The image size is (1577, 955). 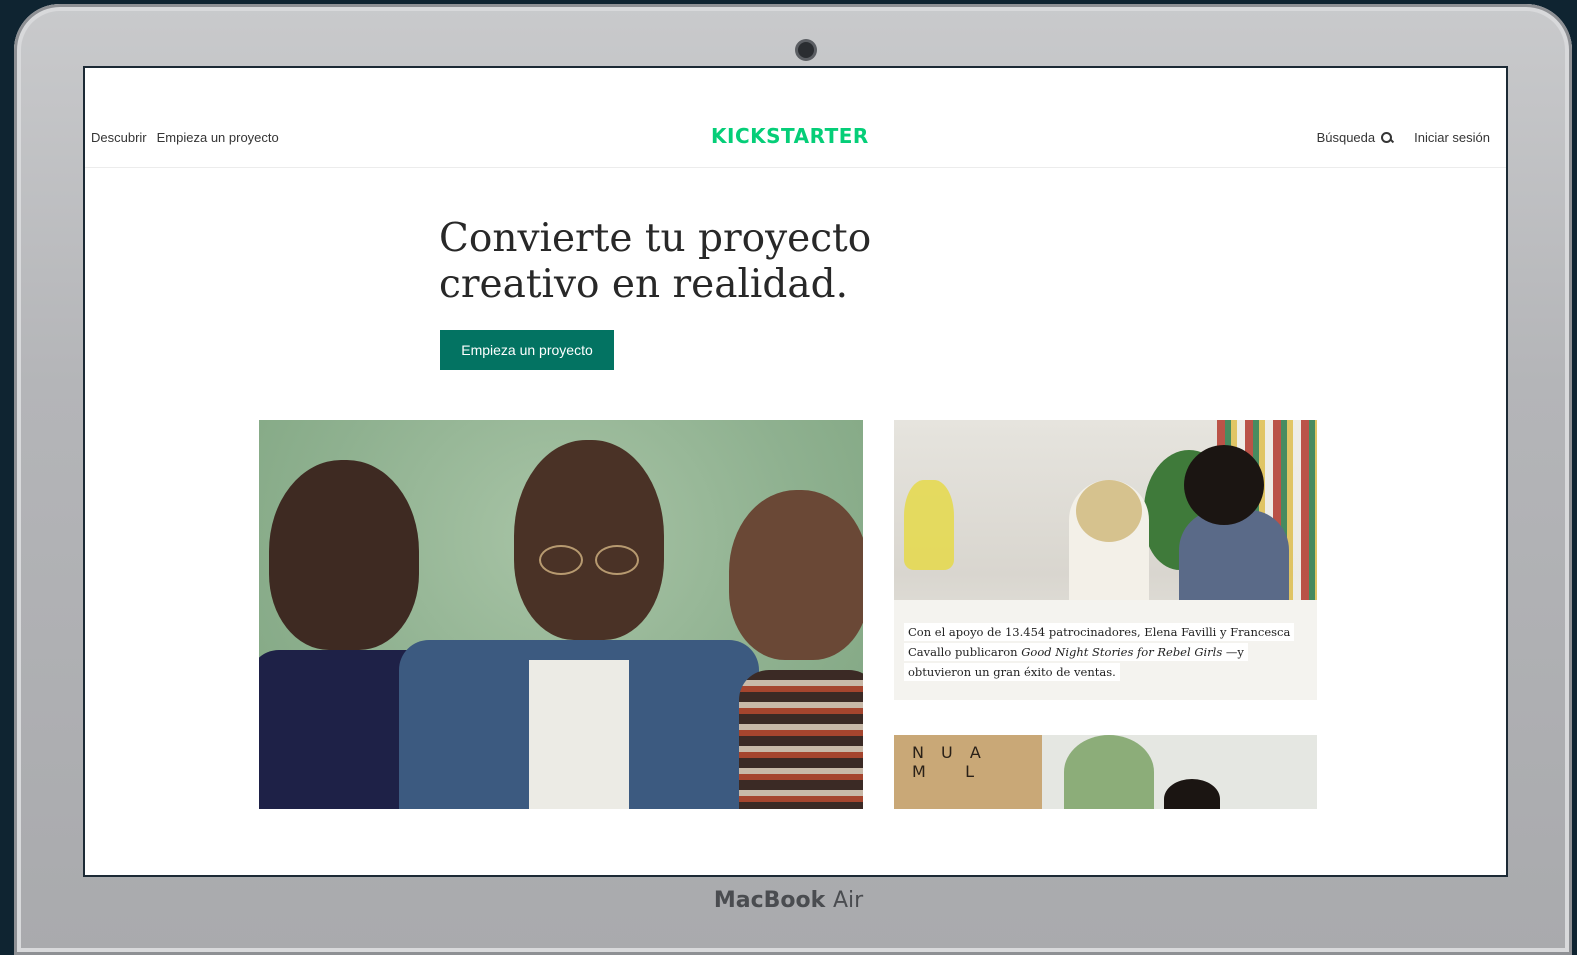 What do you see at coordinates (1109, 772) in the screenshot?
I see `plant-leaves` at bounding box center [1109, 772].